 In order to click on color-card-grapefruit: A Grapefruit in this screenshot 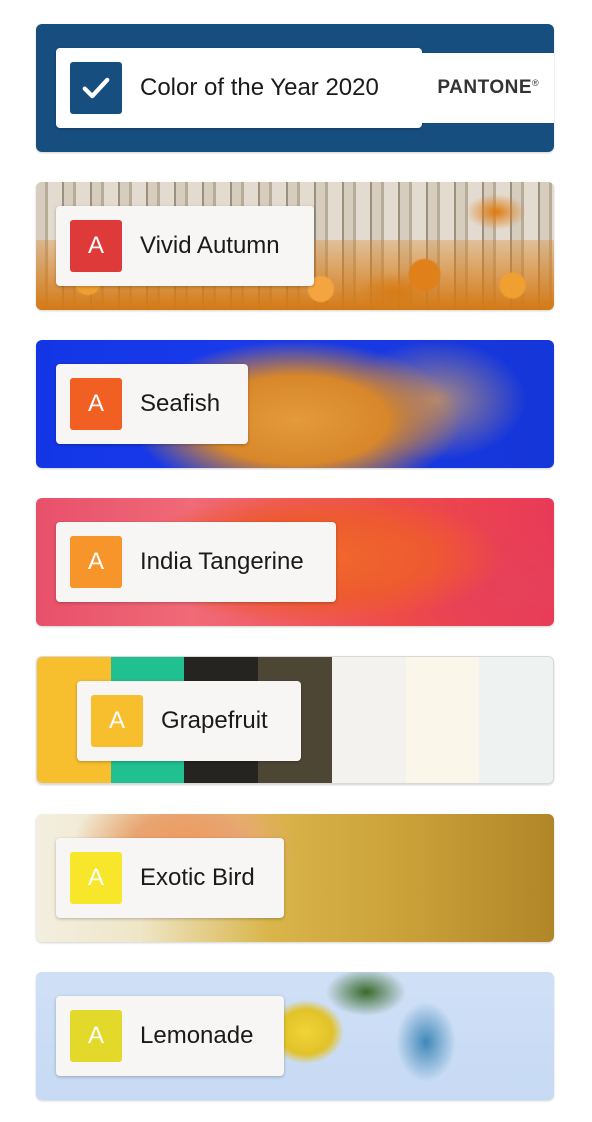, I will do `click(295, 720)`.